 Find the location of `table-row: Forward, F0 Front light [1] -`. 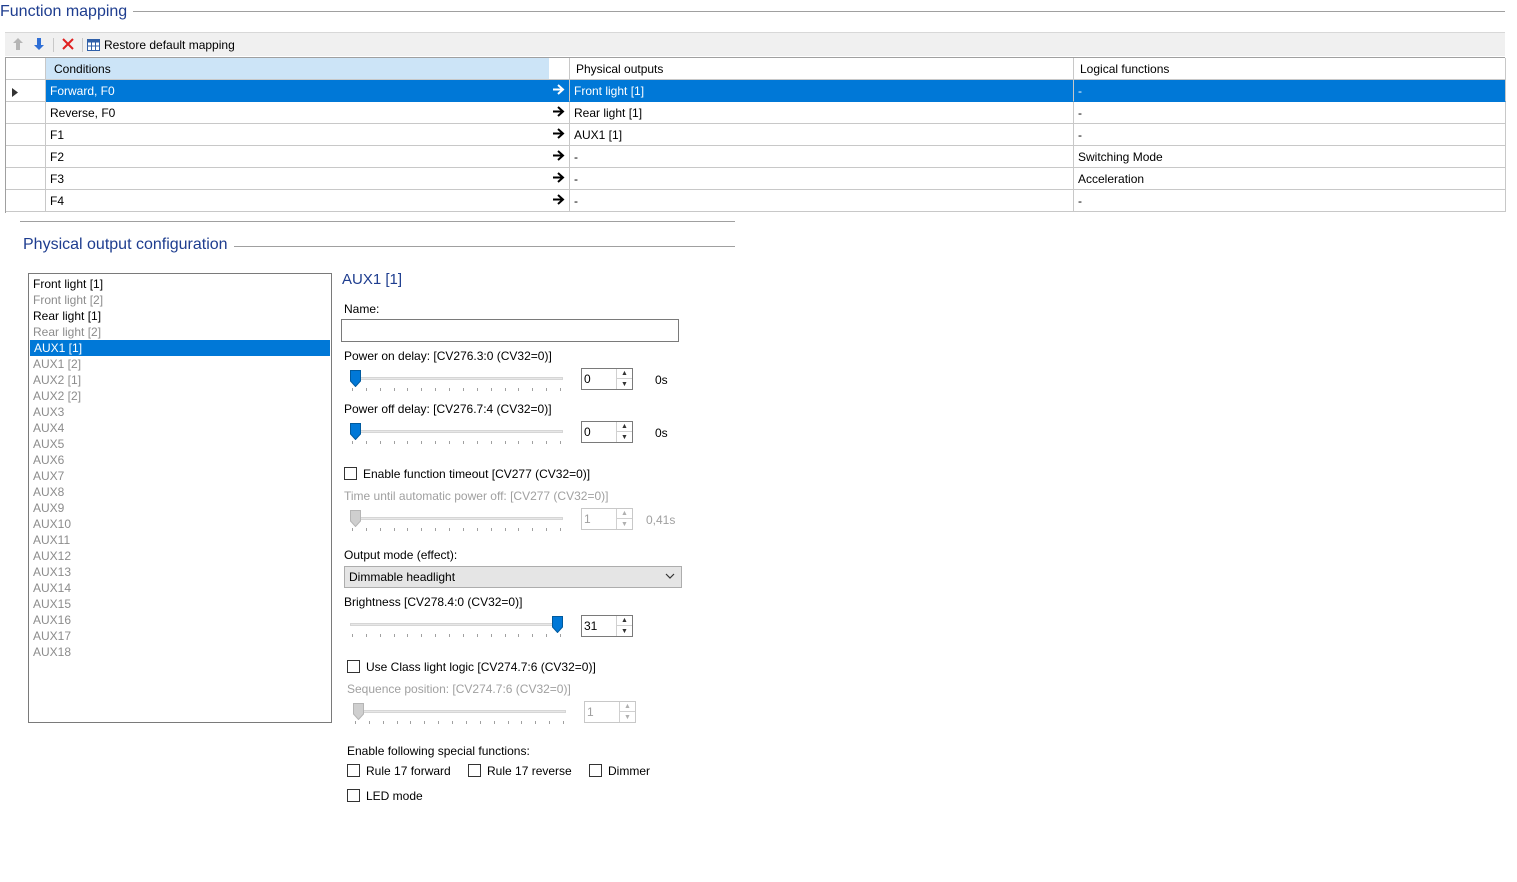

table-row: Forward, F0 Front light [1] - is located at coordinates (756, 91).